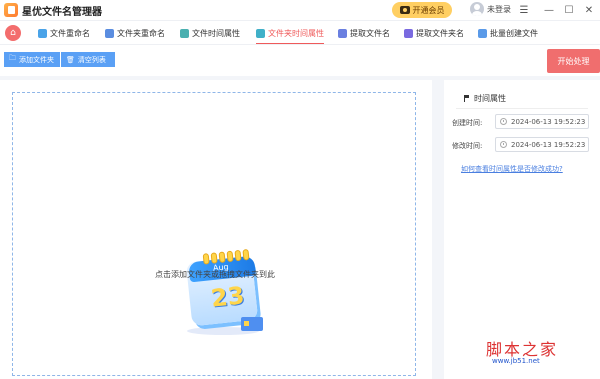  Describe the element at coordinates (70, 33) in the screenshot. I see `tab-label: 文件重命名` at that location.